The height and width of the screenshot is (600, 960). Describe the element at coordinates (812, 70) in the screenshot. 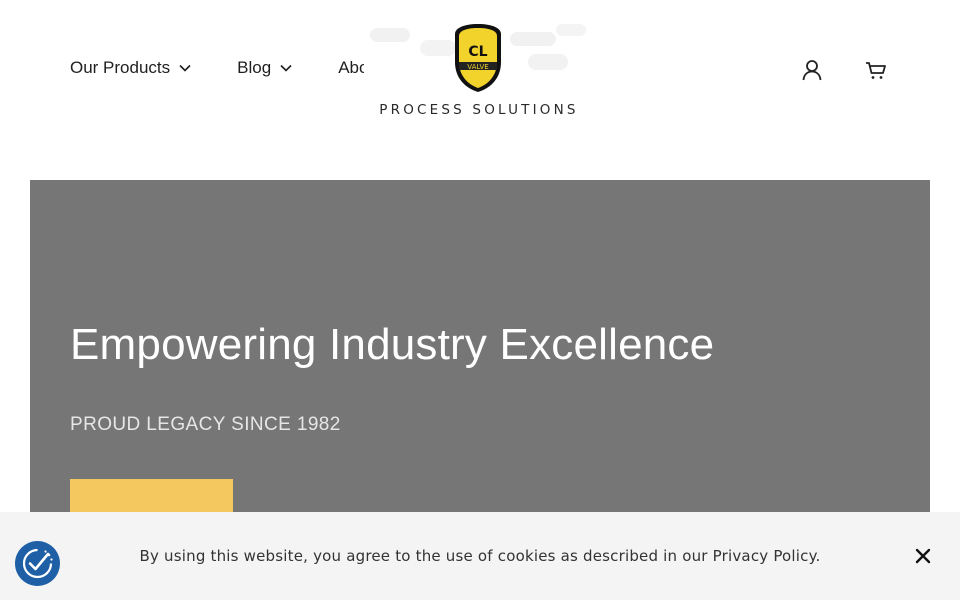

I see `user-icon` at that location.